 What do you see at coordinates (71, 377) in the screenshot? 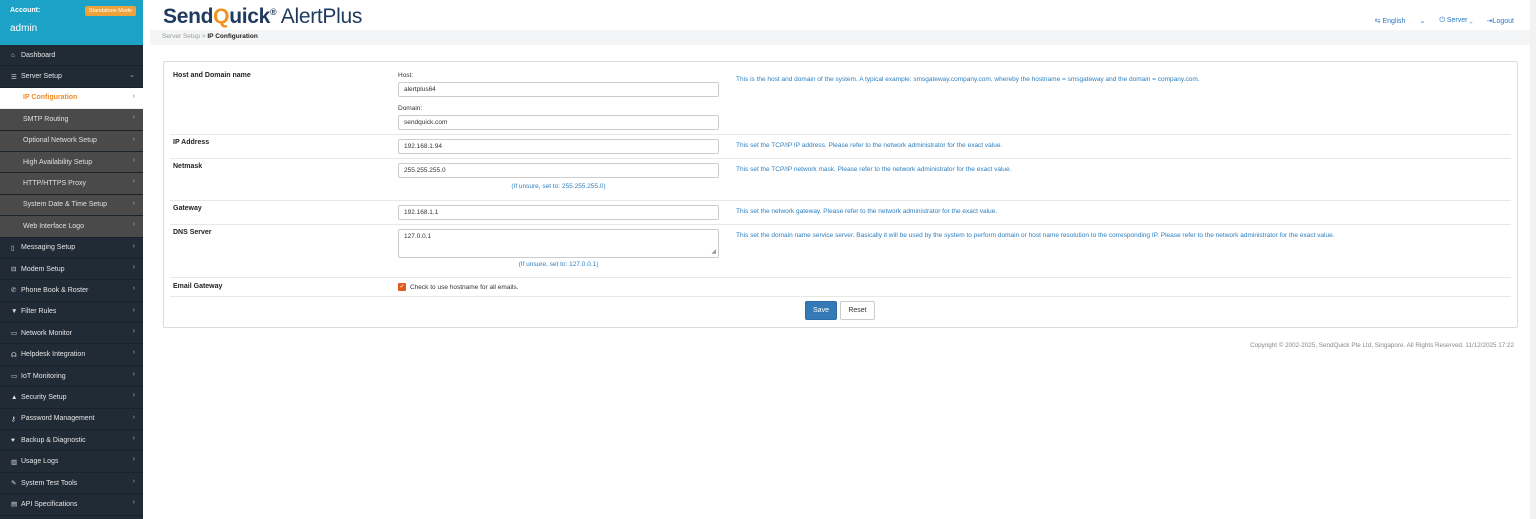
I see `sidebar-item-iot-monitoring: ▭ IoT Monitoring ›` at bounding box center [71, 377].